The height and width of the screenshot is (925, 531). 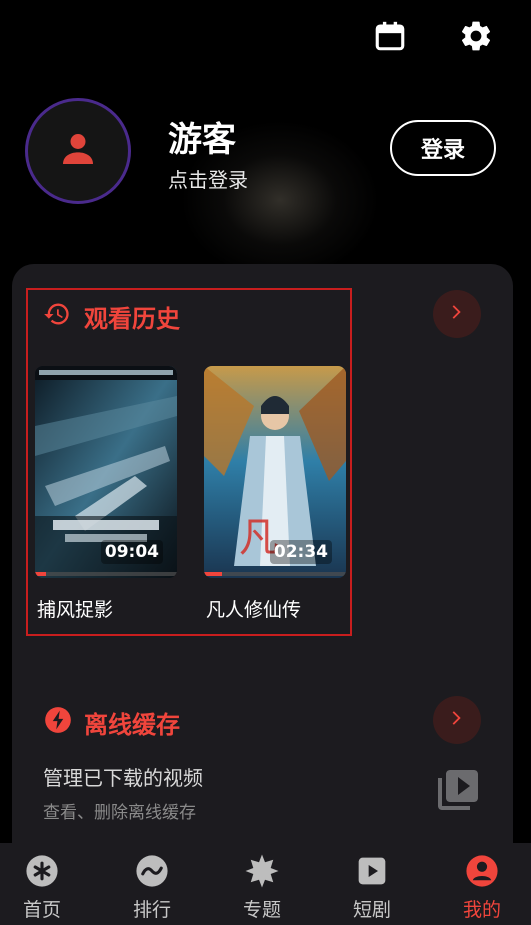 I want to click on tab-mine: 我的, so click(x=480, y=884).